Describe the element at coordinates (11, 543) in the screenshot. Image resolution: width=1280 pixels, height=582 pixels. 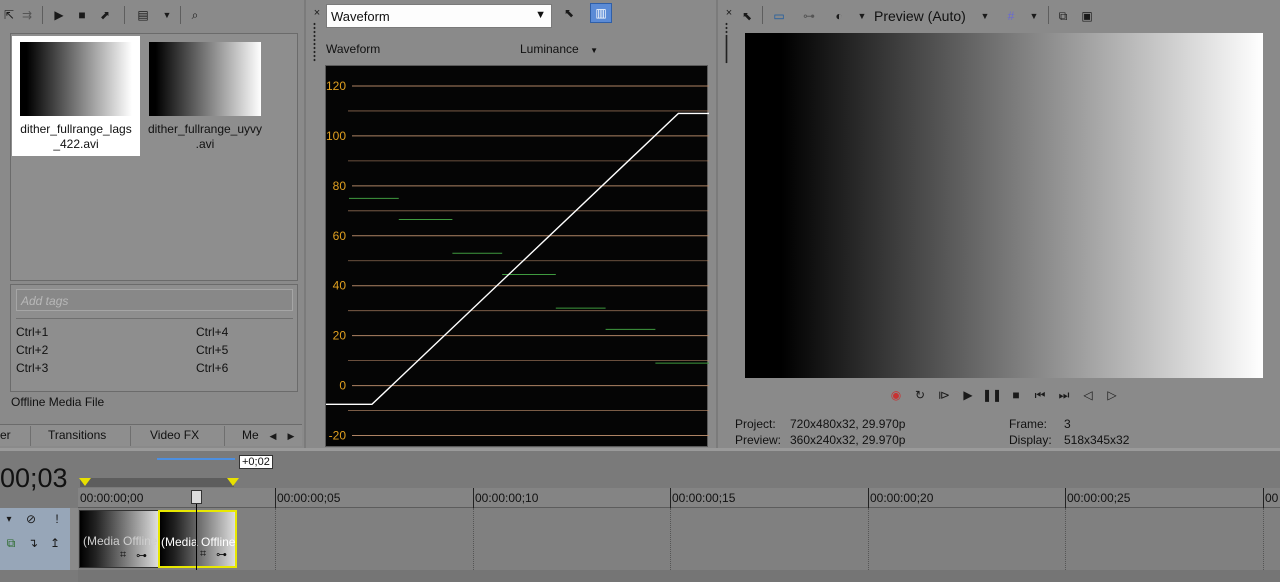
I see `compositing-icon: ⧉` at that location.